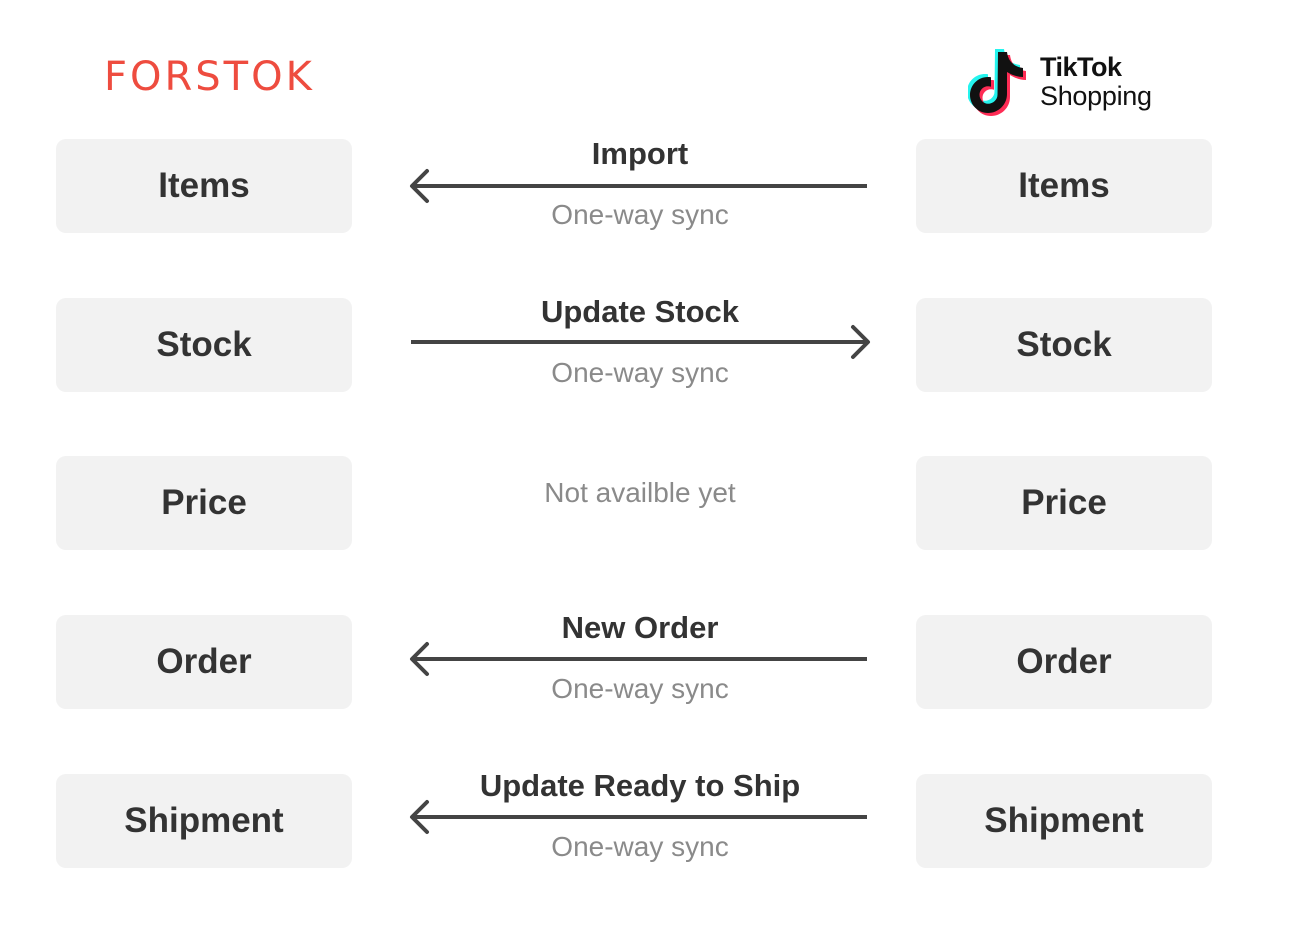 Image resolution: width=1310 pixels, height=934 pixels. Describe the element at coordinates (209, 77) in the screenshot. I see `forstok-logo: FORSTOK` at that location.